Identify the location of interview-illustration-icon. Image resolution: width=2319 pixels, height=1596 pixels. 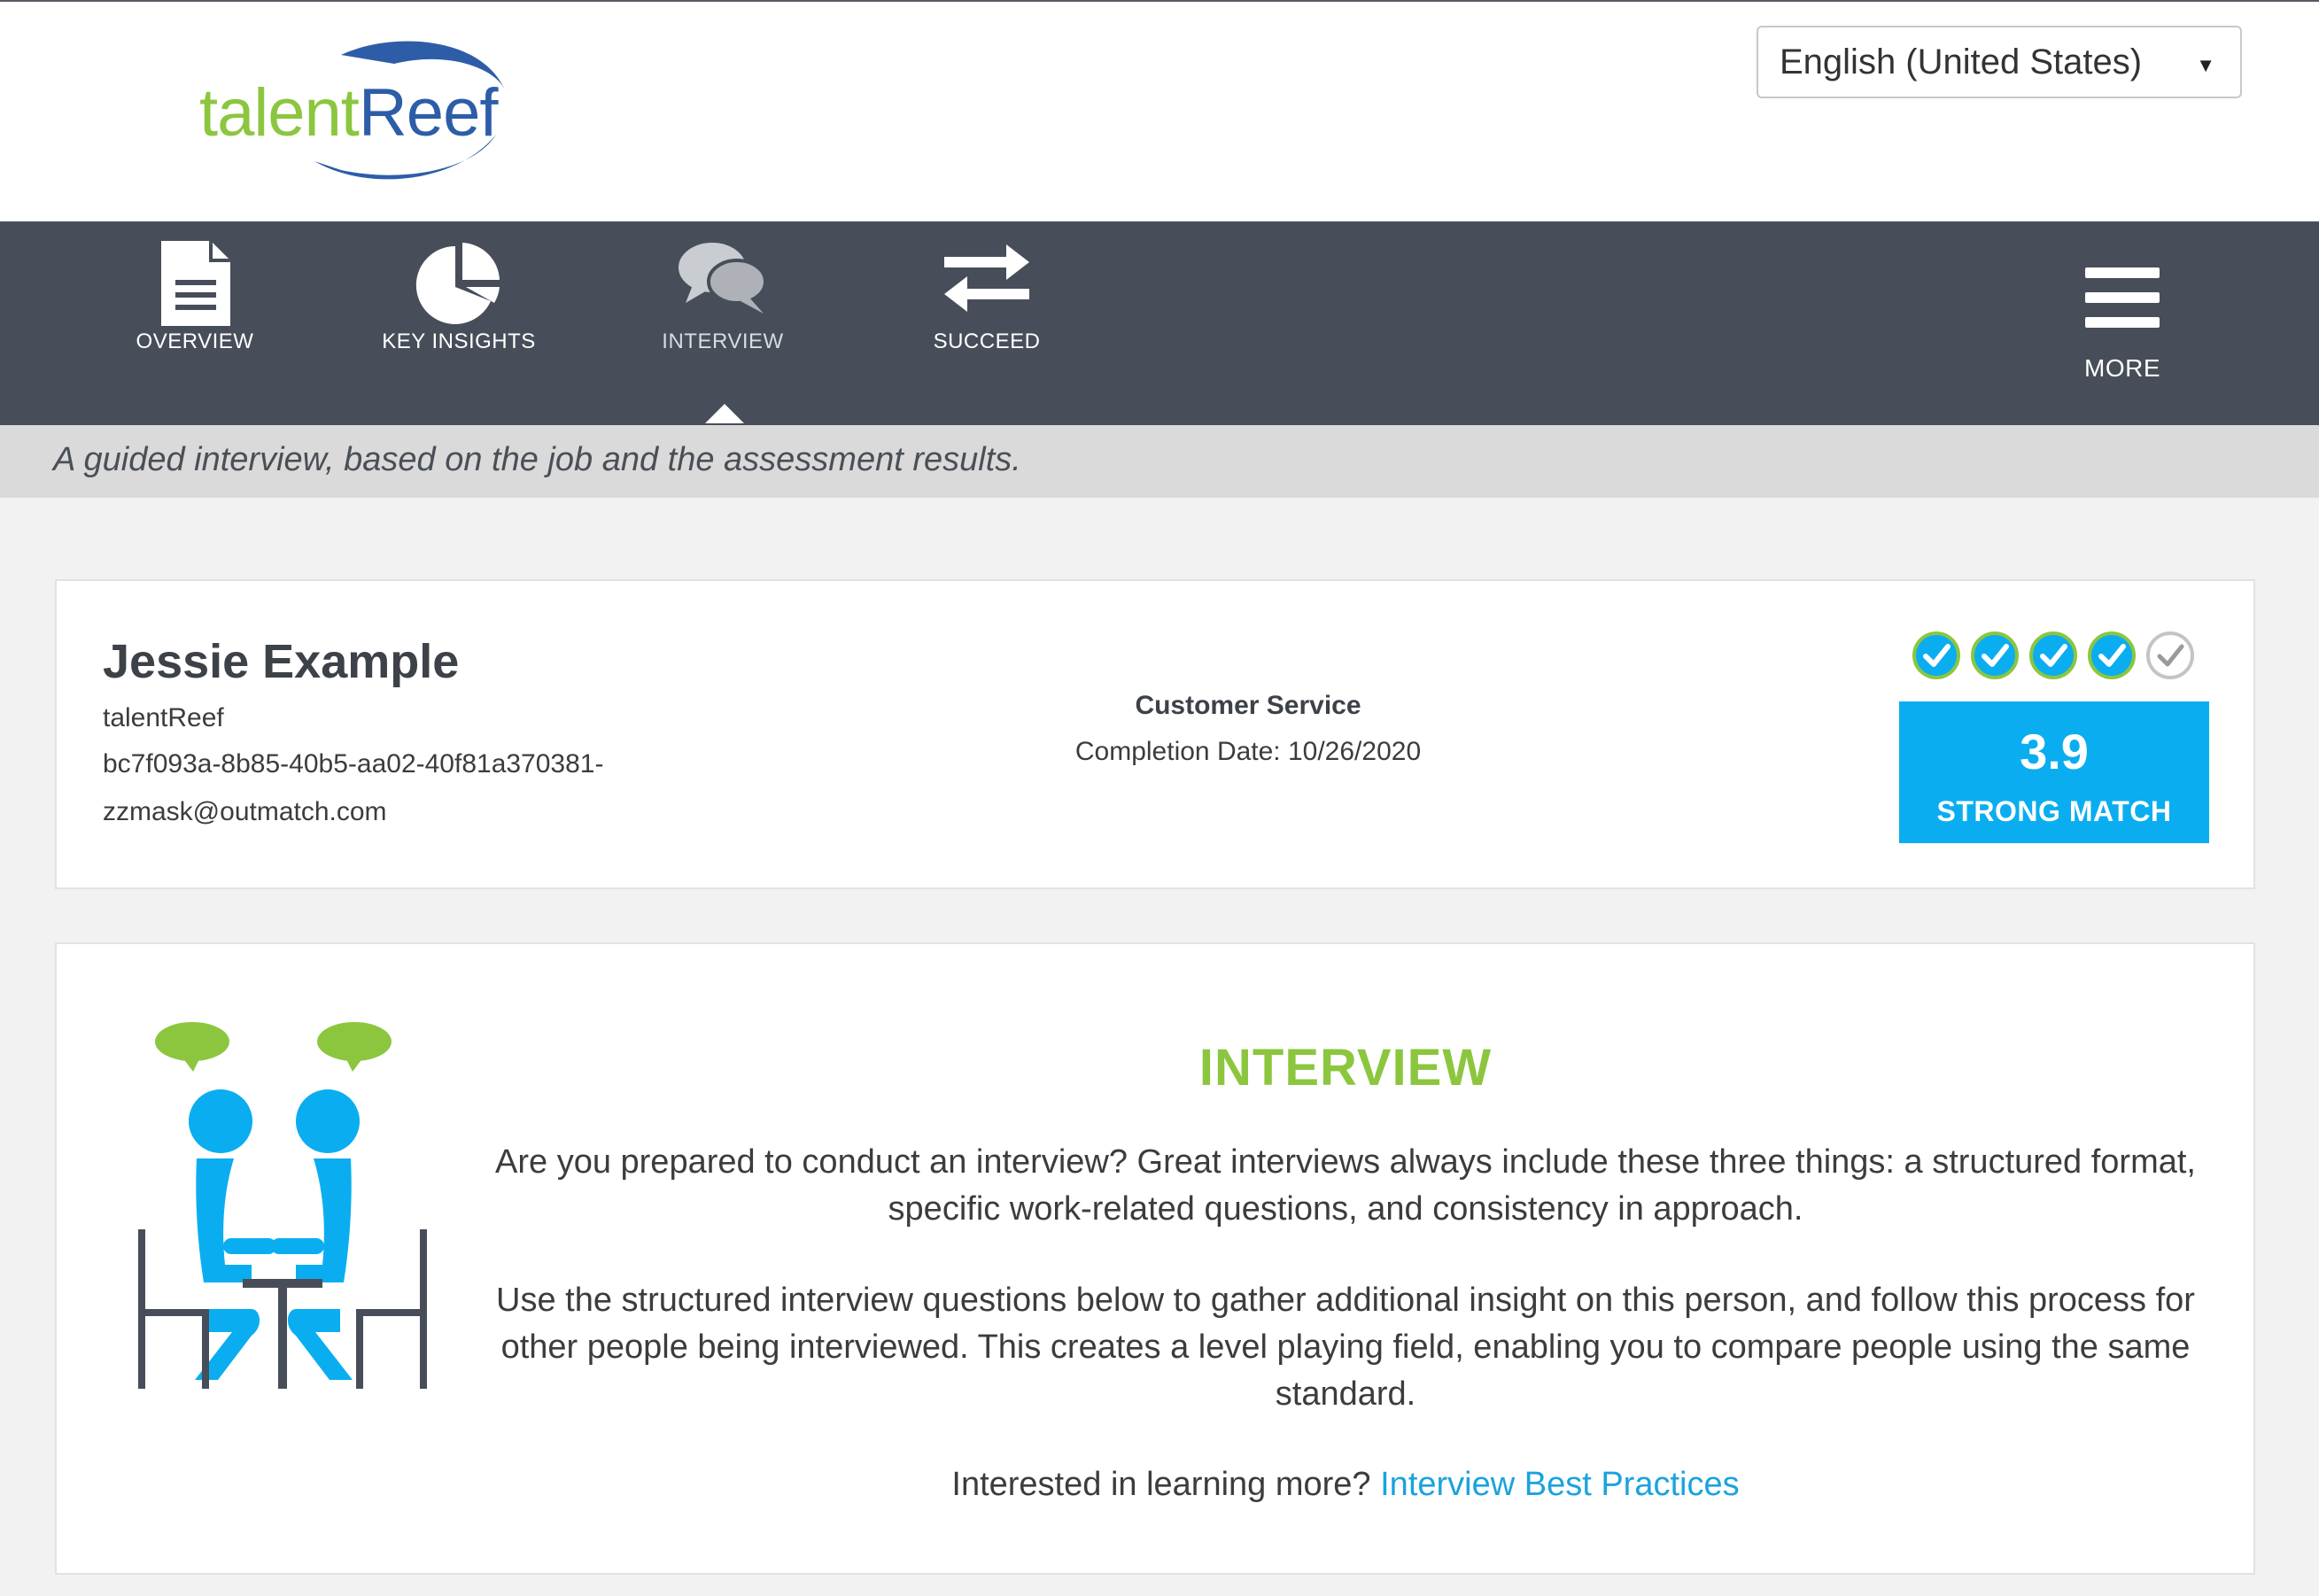
(282, 1203).